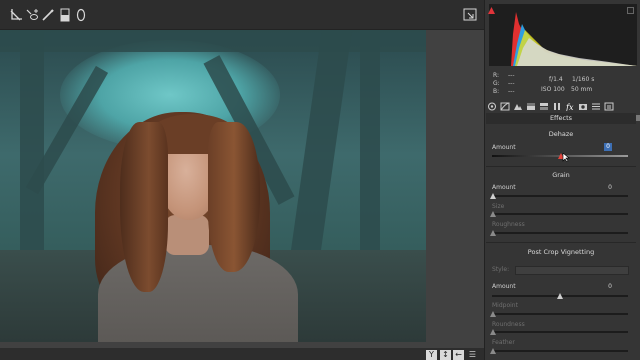  Describe the element at coordinates (560, 214) in the screenshot. I see `grain-size-slider` at that location.